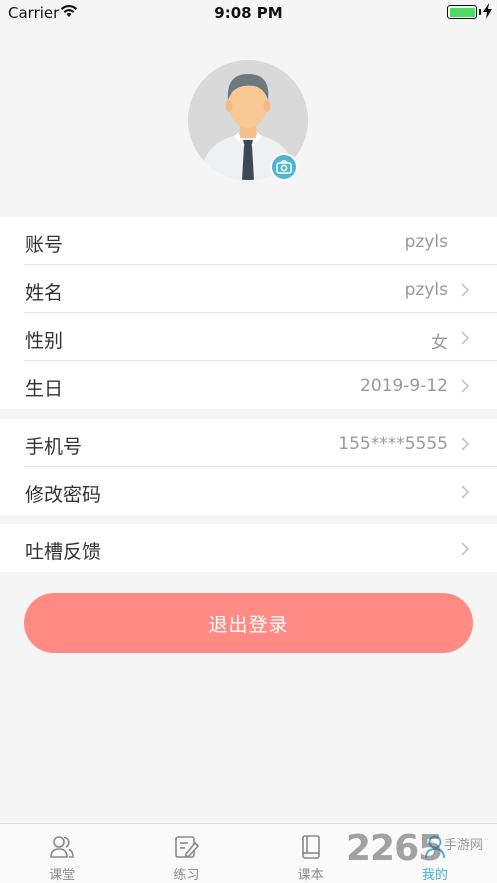 This screenshot has height=883, width=497. I want to click on watermark-number: 2265, so click(394, 848).